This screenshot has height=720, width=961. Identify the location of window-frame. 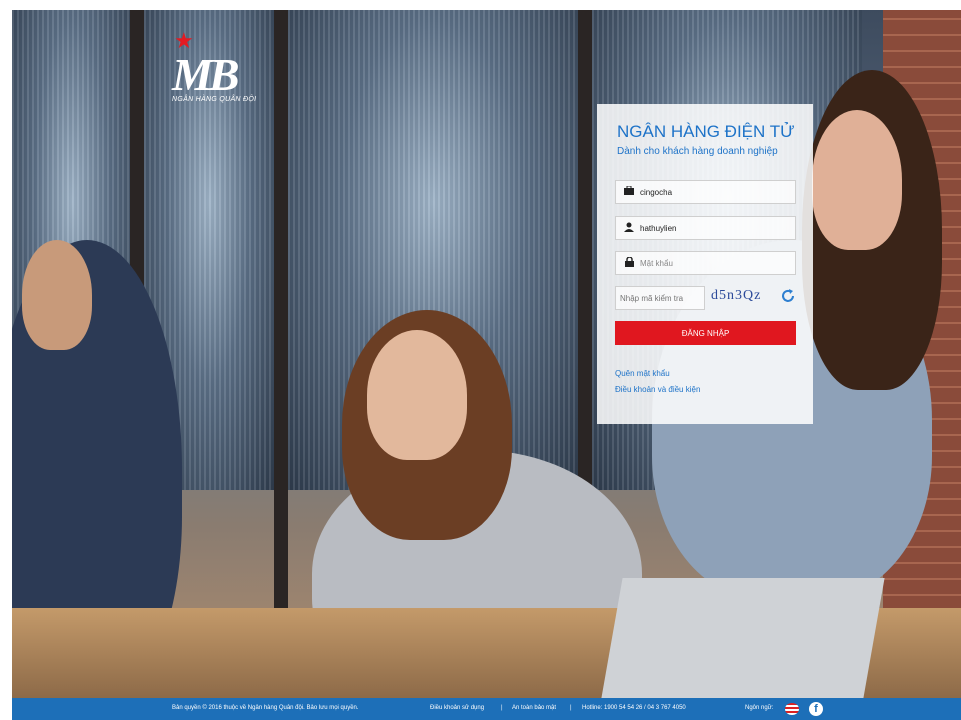
(281, 330).